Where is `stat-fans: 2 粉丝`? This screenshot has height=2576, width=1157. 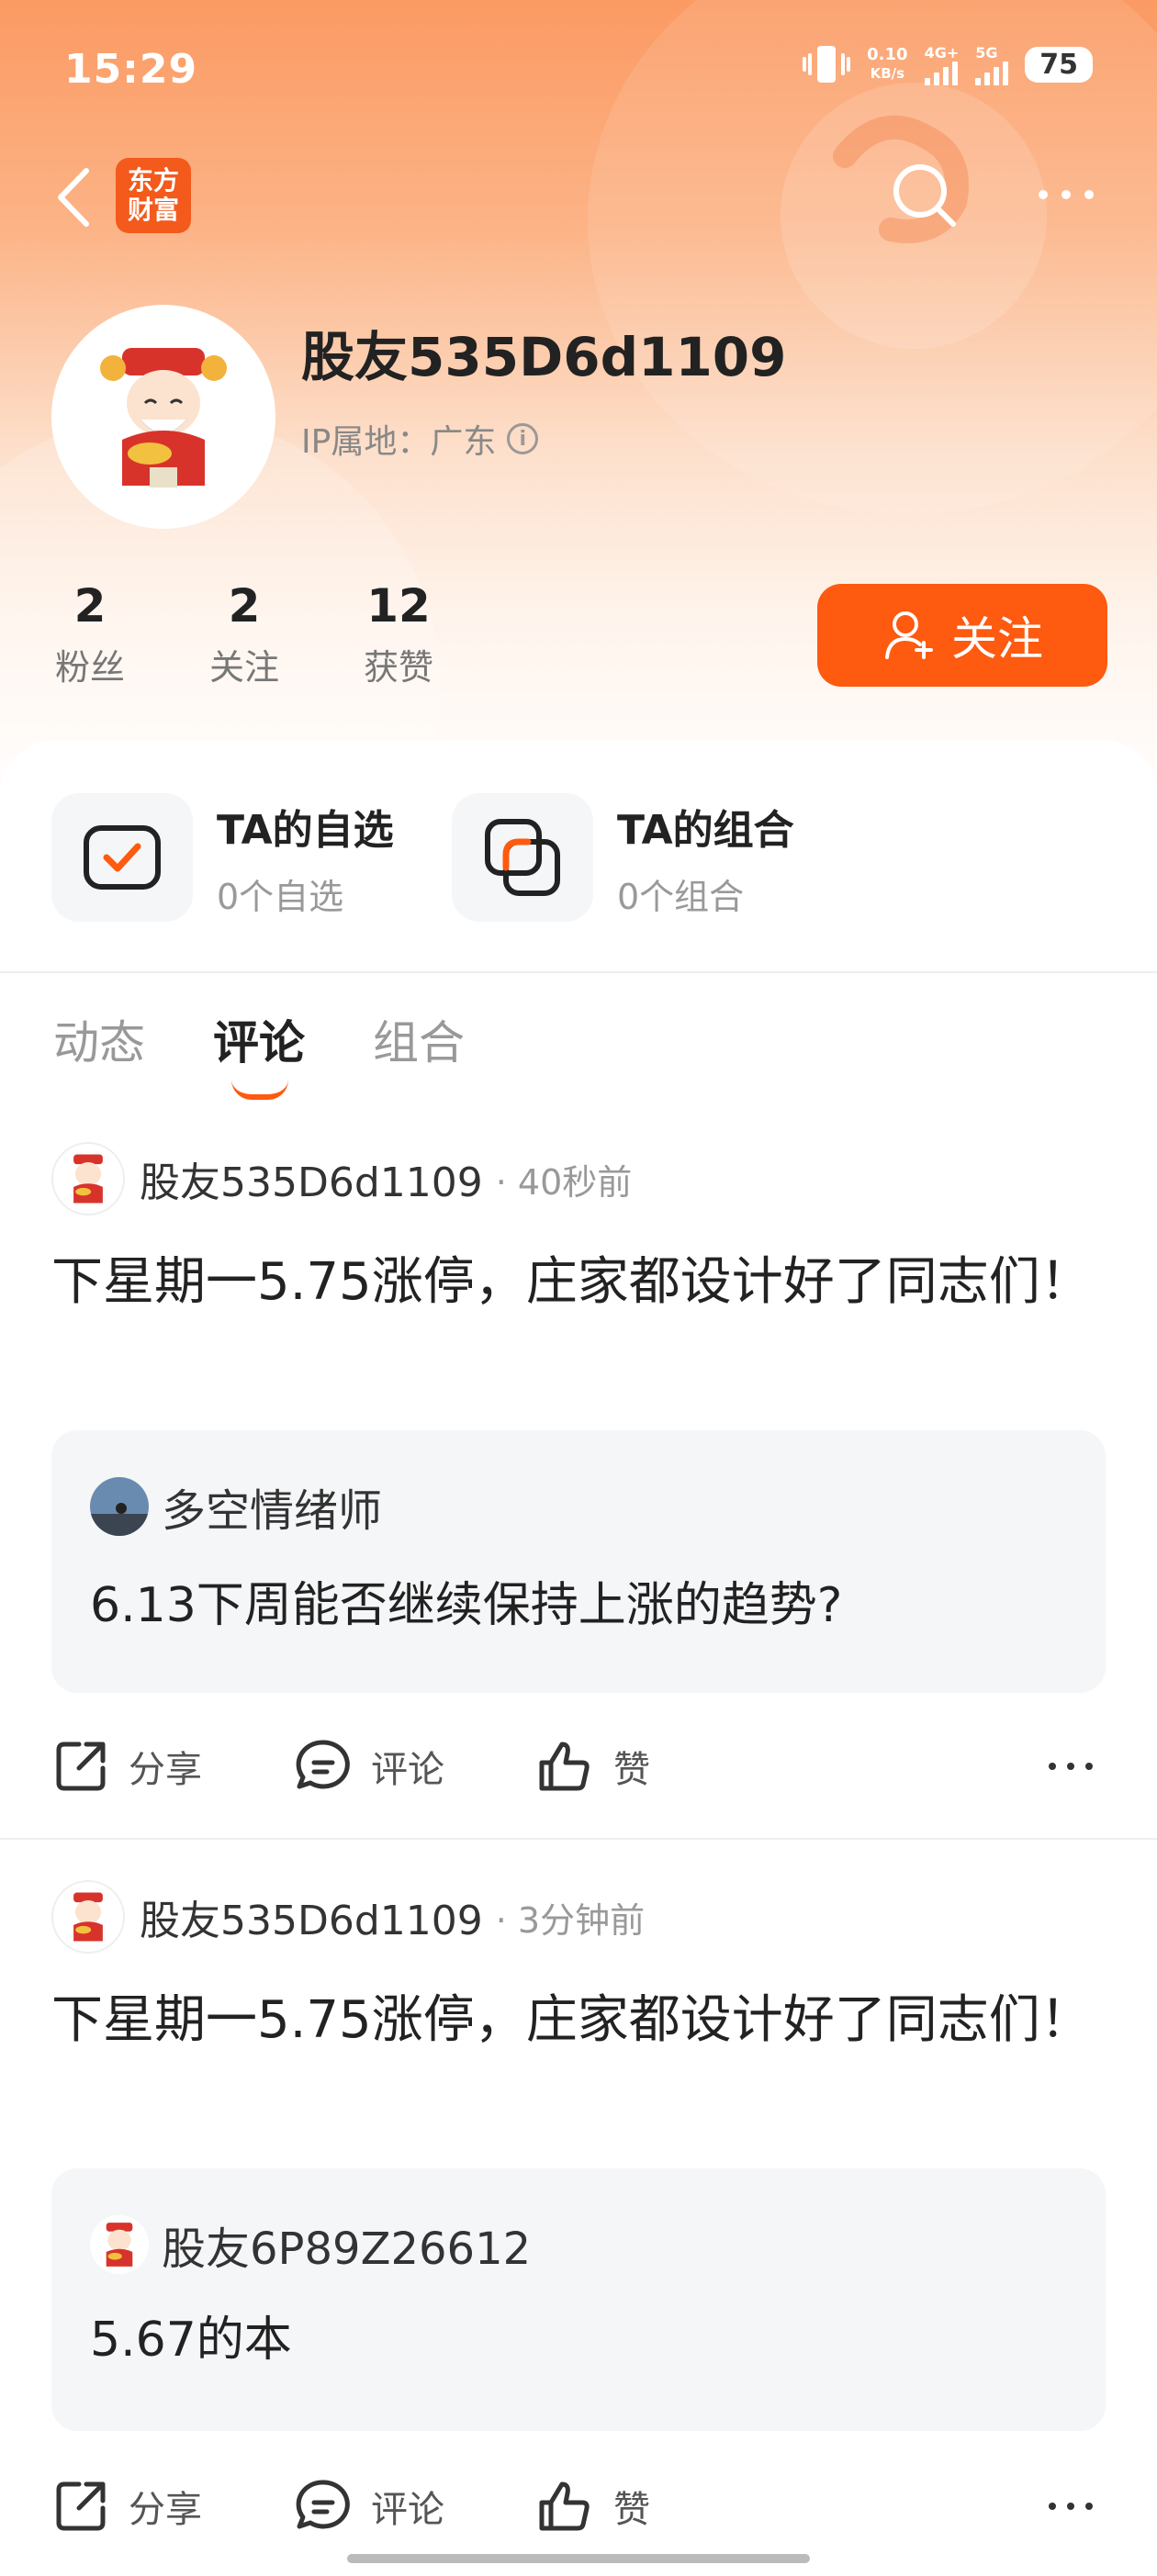
stat-fans: 2 粉丝 is located at coordinates (90, 633).